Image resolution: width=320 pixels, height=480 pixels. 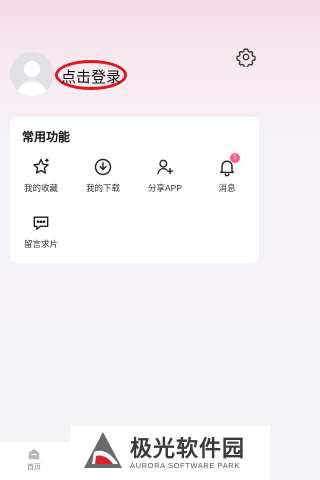 I want to click on watermark-subtitle: AURORA SOFTWARE PARK, so click(x=185, y=465).